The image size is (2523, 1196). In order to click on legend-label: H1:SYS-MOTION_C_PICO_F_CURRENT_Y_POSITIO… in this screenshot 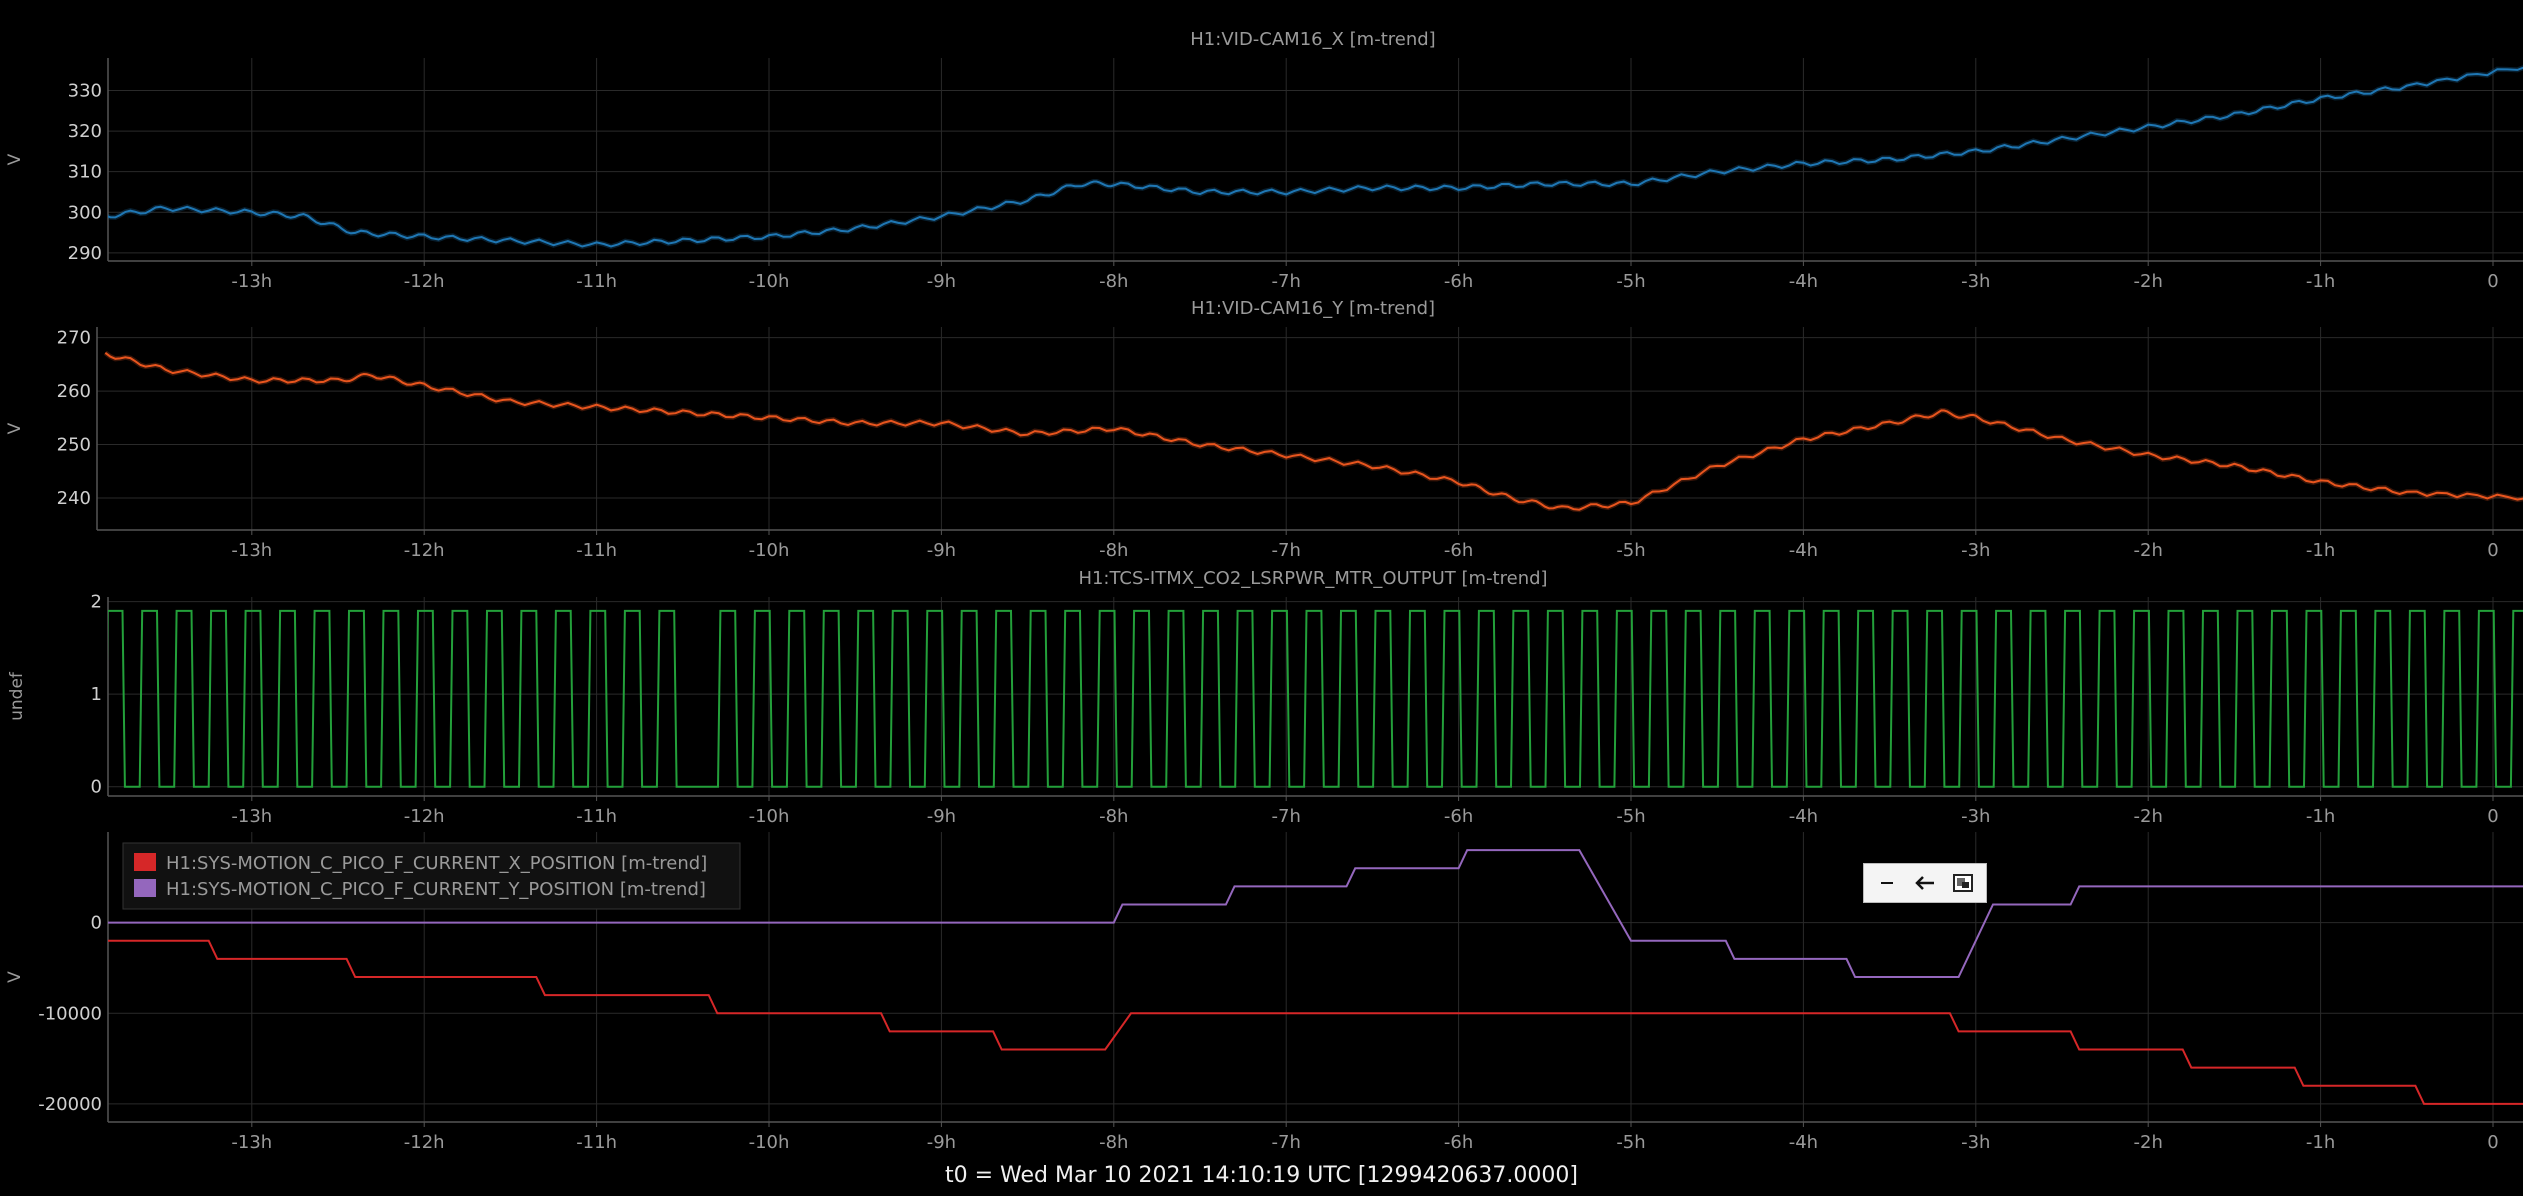, I will do `click(436, 889)`.